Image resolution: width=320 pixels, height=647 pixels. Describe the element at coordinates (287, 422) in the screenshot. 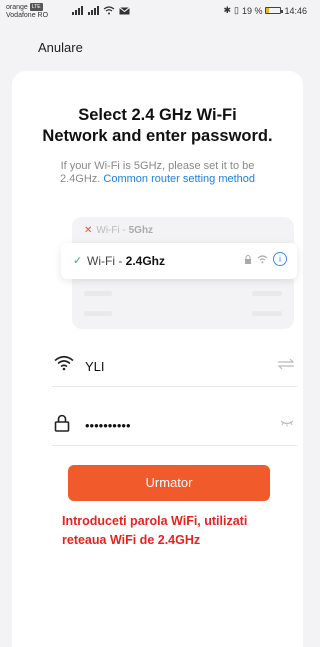

I see `eye-closed-icon` at that location.